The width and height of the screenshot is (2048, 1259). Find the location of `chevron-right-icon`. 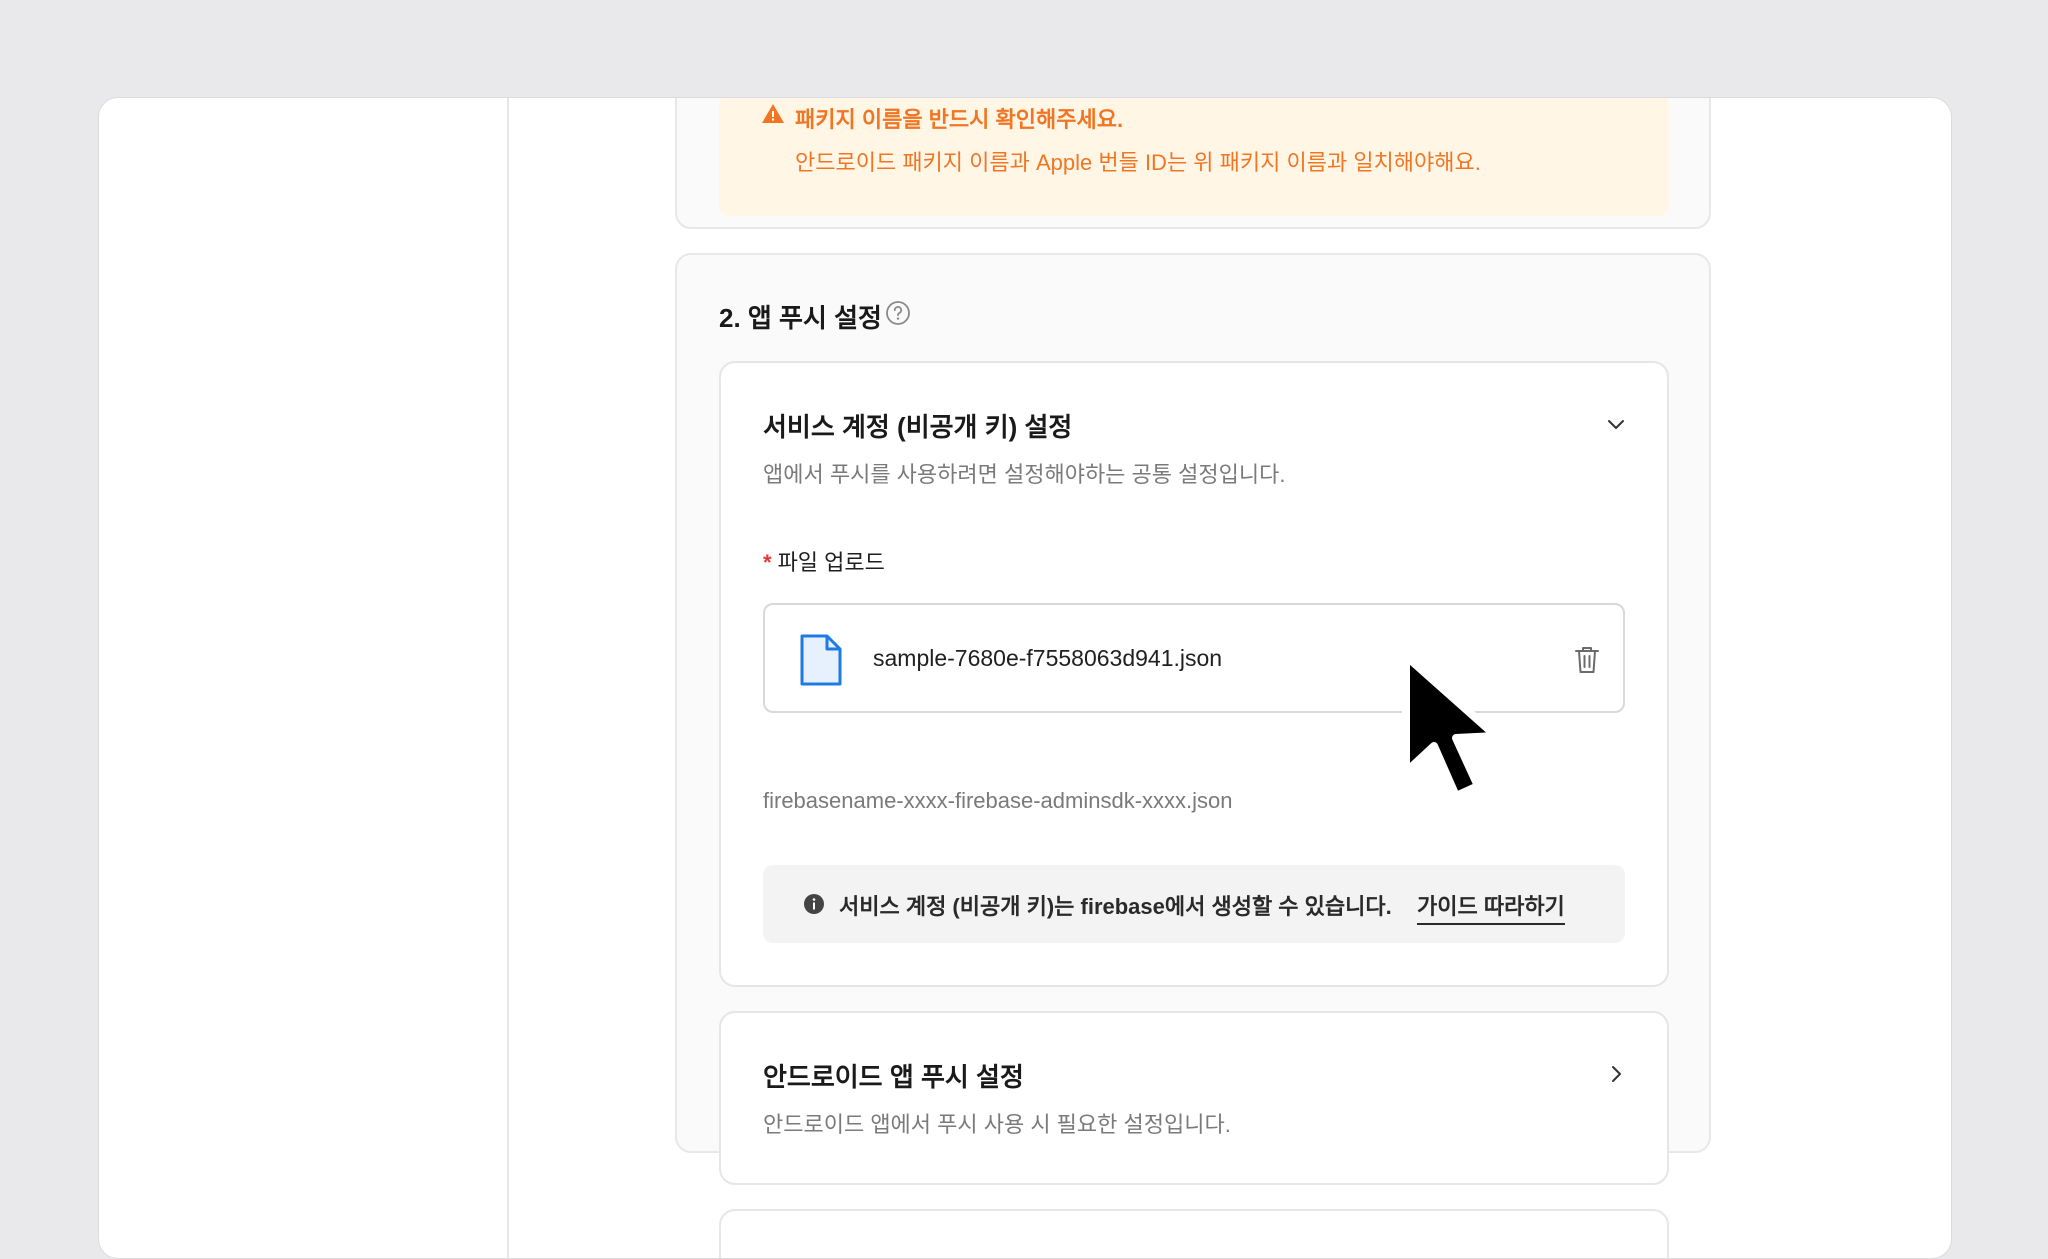

chevron-right-icon is located at coordinates (1616, 1074).